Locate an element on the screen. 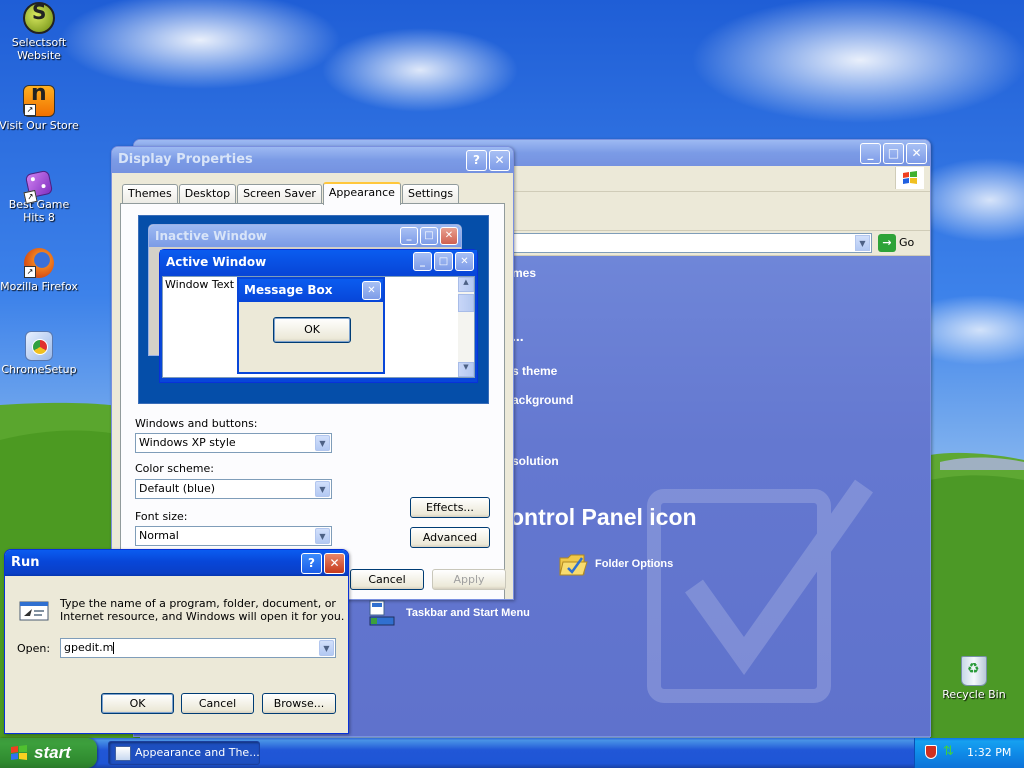 The image size is (1024, 768). taskbar: start Appearance and The... ⇅ 1:32 PM is located at coordinates (512, 753).